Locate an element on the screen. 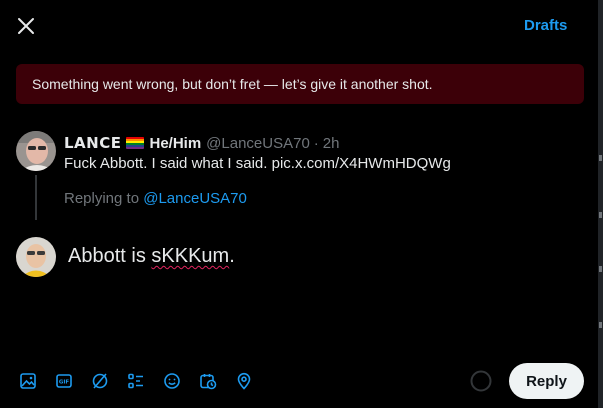  schedule-button is located at coordinates (208, 381).